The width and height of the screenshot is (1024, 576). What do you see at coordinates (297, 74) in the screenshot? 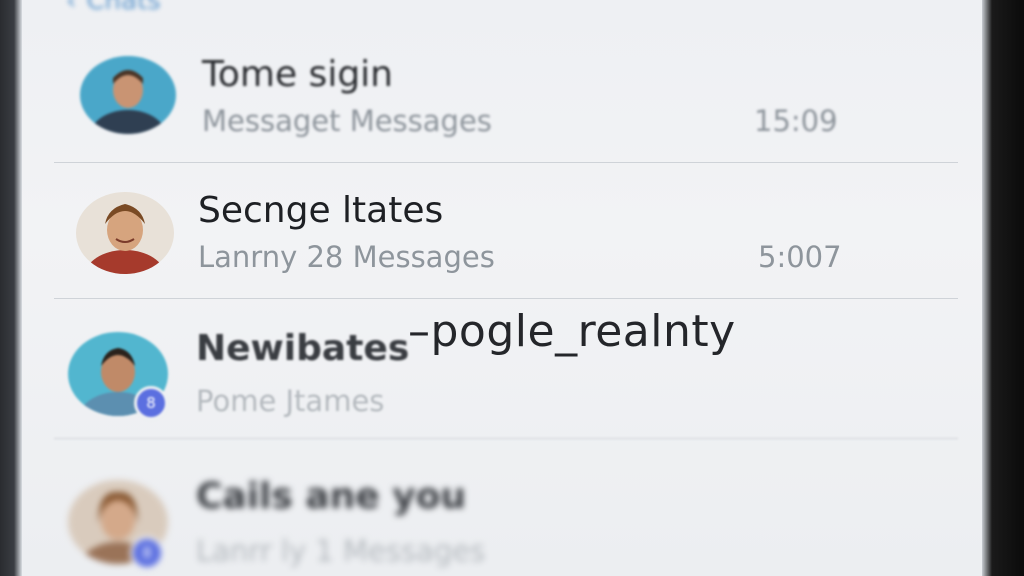
I see `conversation-name: Tome sigin` at bounding box center [297, 74].